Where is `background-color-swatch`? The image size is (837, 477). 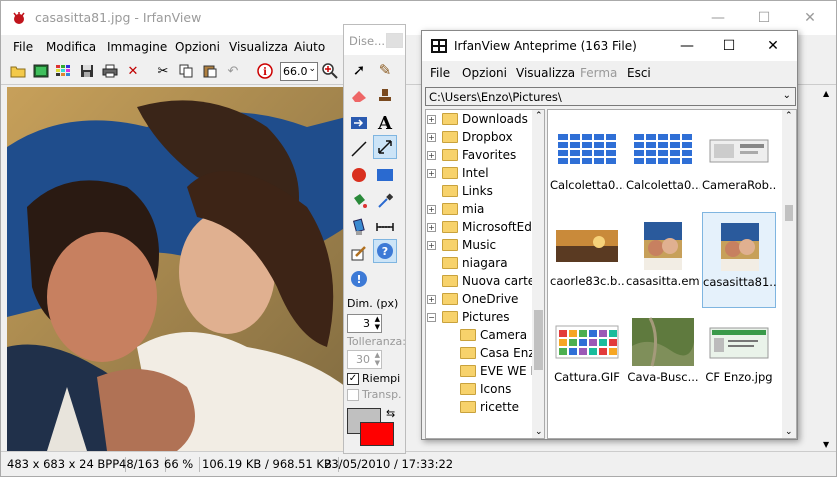 background-color-swatch is located at coordinates (377, 434).